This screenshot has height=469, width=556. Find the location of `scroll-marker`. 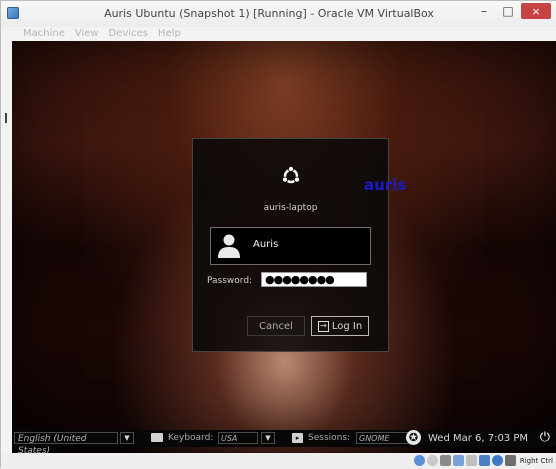

scroll-marker is located at coordinates (6, 118).